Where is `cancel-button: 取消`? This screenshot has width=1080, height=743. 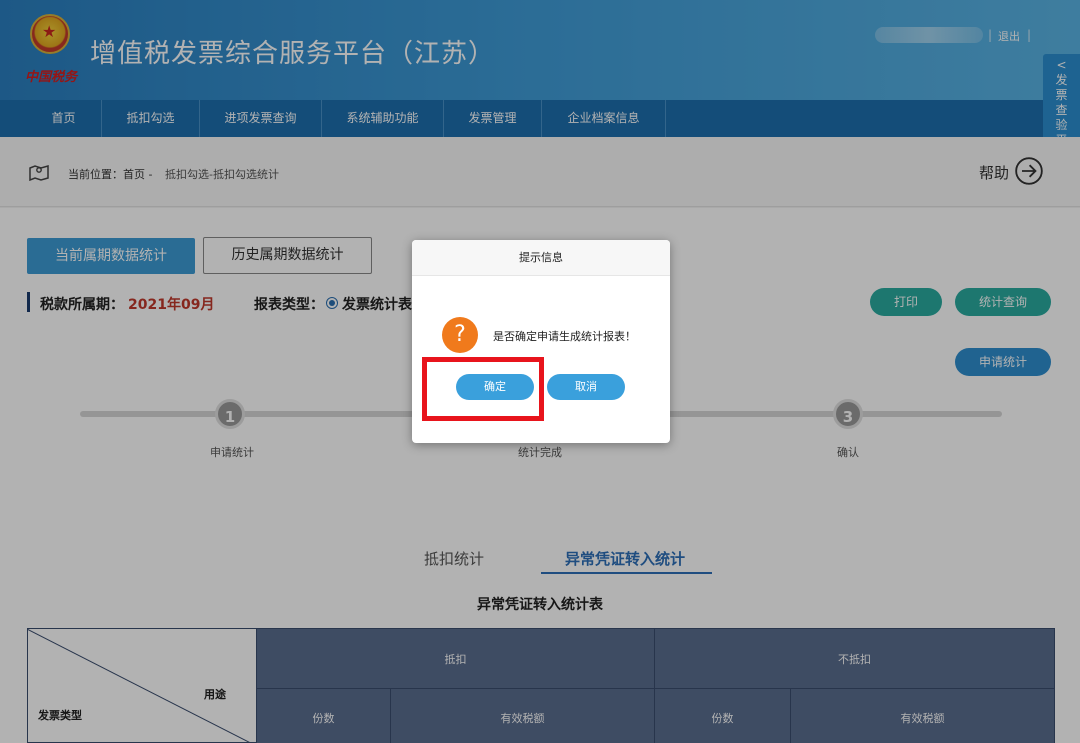
cancel-button: 取消 is located at coordinates (586, 387).